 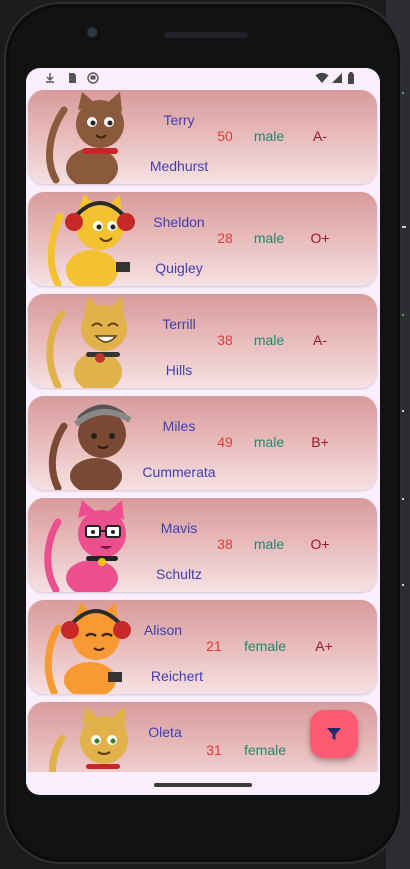 What do you see at coordinates (214, 750) in the screenshot?
I see `age: 31` at bounding box center [214, 750].